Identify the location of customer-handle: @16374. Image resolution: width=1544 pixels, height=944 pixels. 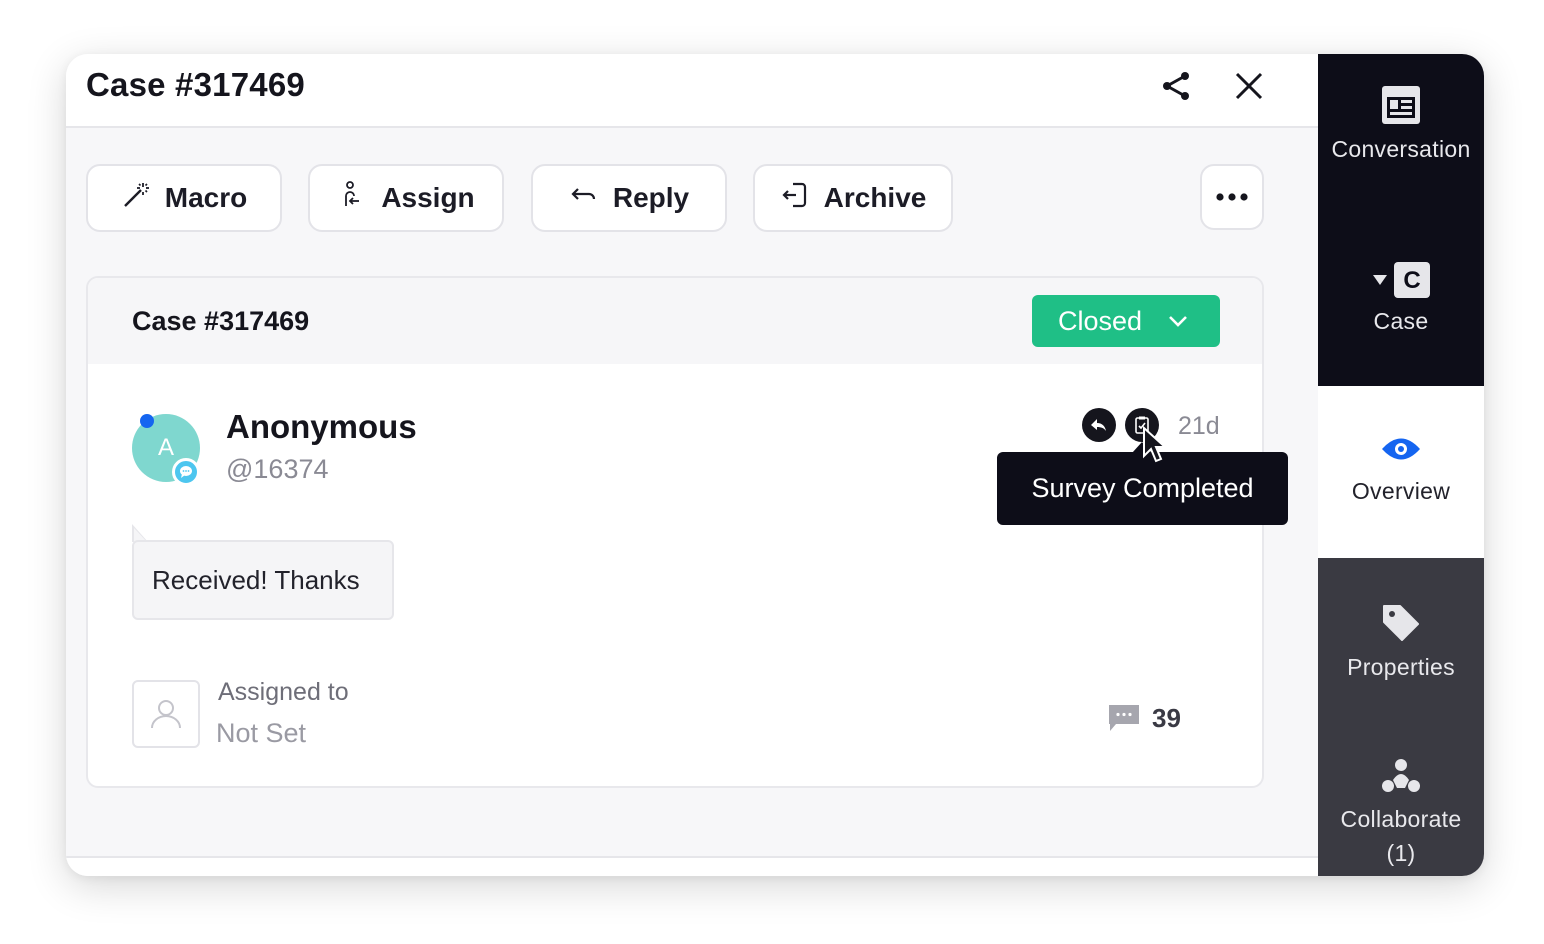
(277, 469).